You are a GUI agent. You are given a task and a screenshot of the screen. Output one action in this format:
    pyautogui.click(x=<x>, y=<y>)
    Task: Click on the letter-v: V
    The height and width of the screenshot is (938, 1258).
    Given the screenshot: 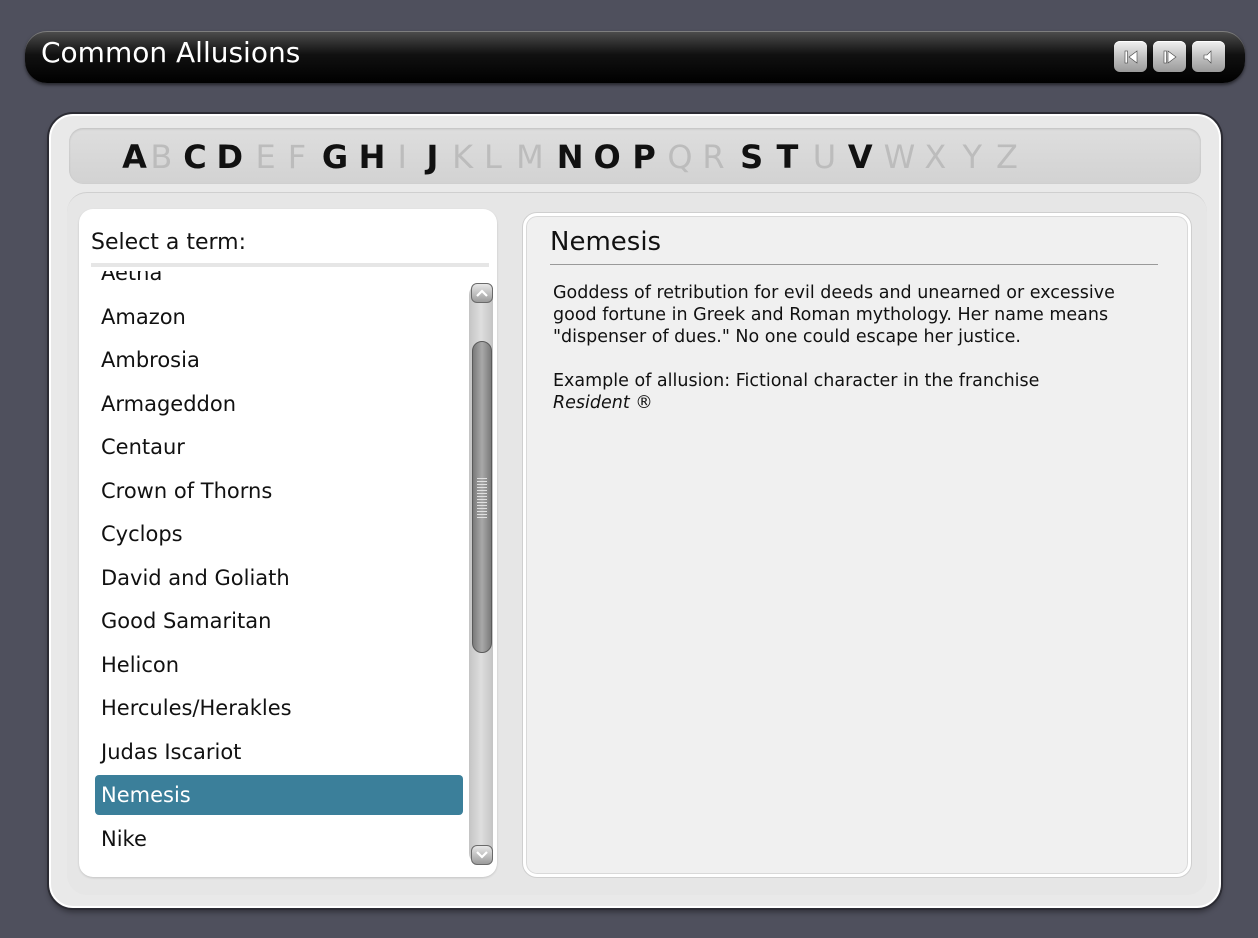 What is the action you would take?
    pyautogui.click(x=860, y=157)
    